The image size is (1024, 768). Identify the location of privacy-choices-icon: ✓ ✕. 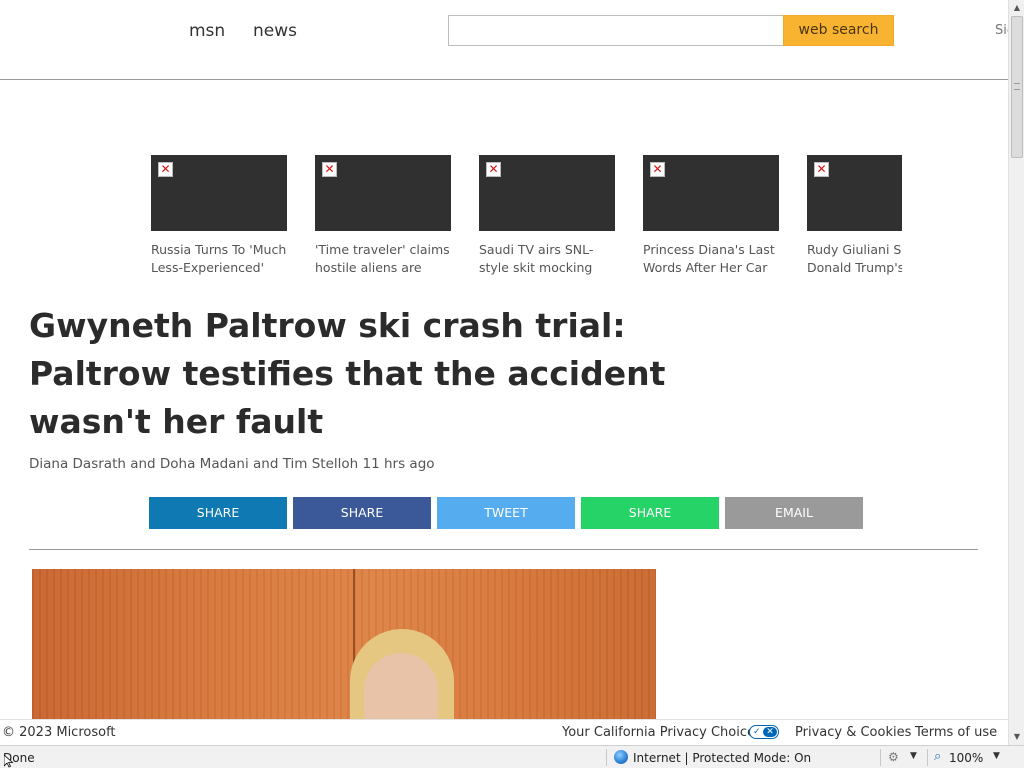
(764, 732).